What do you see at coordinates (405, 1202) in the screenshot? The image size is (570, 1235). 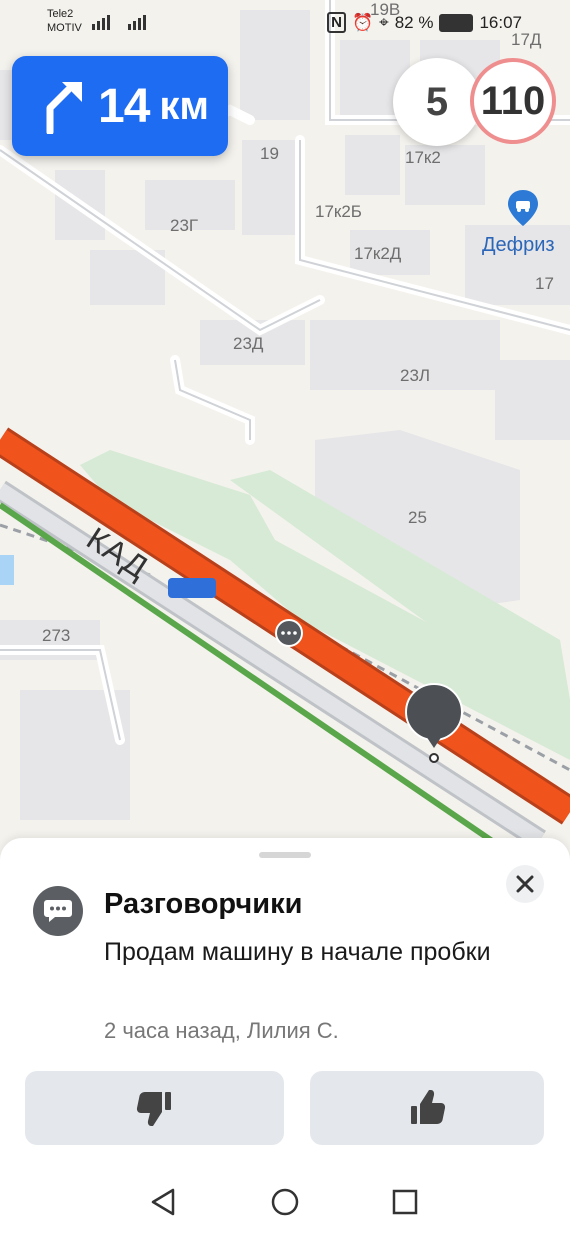 I see `recents-square-icon` at bounding box center [405, 1202].